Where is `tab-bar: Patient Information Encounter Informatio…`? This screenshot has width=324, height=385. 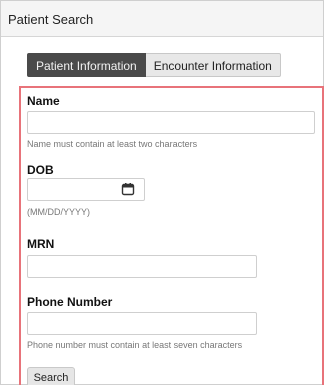
tab-bar: Patient Information Encounter Informatio… is located at coordinates (154, 65).